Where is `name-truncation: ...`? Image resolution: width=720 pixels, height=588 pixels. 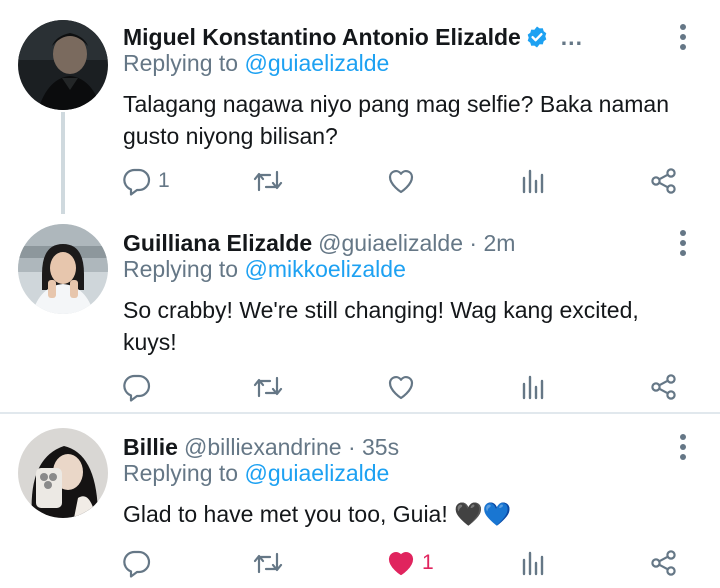 name-truncation: ... is located at coordinates (571, 36).